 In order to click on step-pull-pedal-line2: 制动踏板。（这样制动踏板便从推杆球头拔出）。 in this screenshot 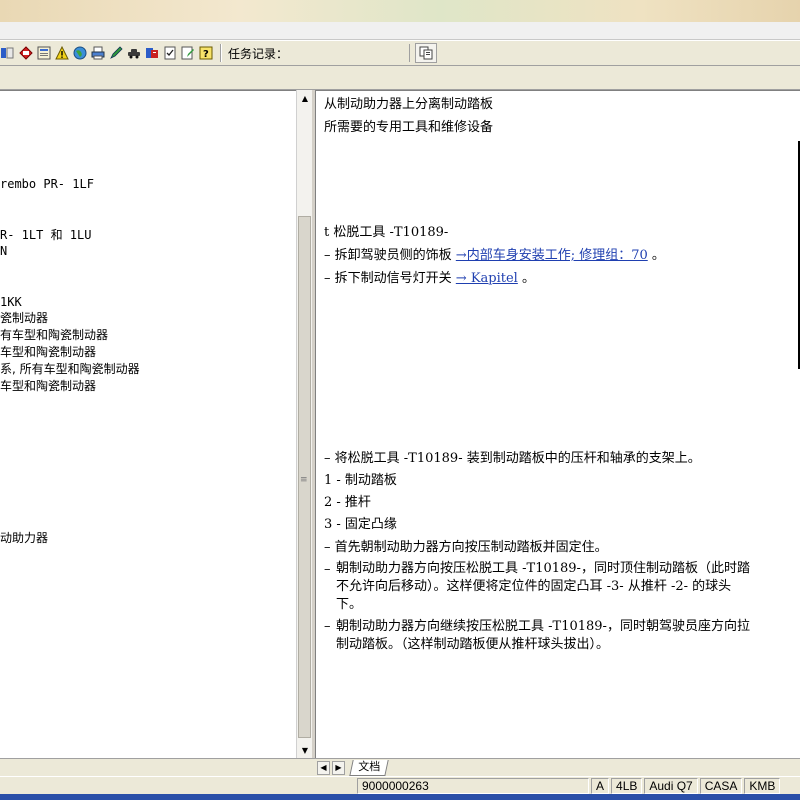, I will do `click(473, 644)`.